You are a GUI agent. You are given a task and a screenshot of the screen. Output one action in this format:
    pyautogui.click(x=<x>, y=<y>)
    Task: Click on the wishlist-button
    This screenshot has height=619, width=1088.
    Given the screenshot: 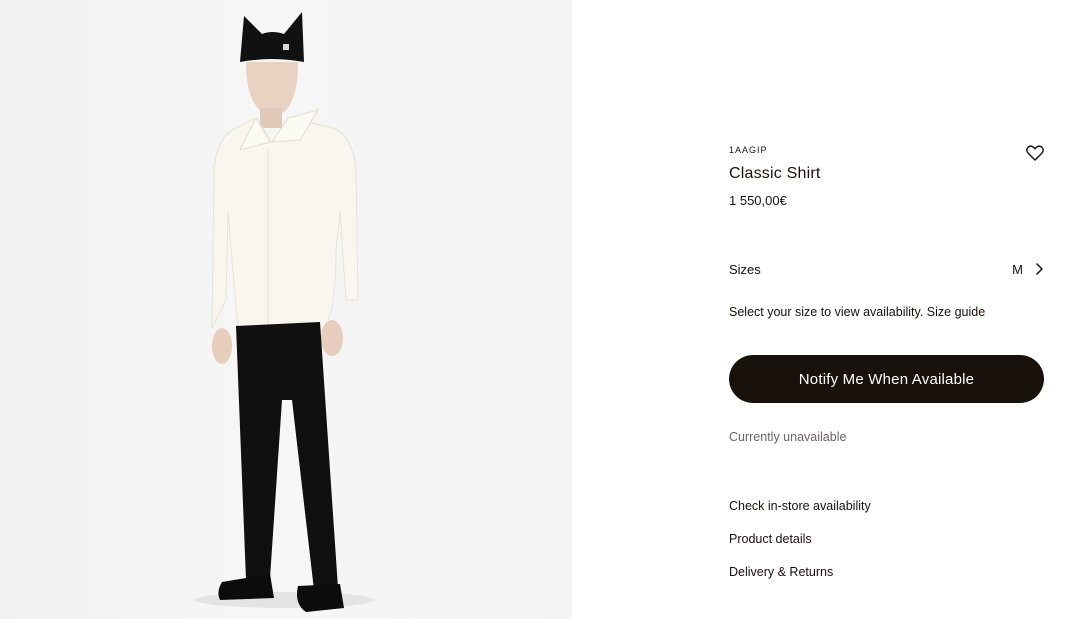 What is the action you would take?
    pyautogui.click(x=1035, y=153)
    